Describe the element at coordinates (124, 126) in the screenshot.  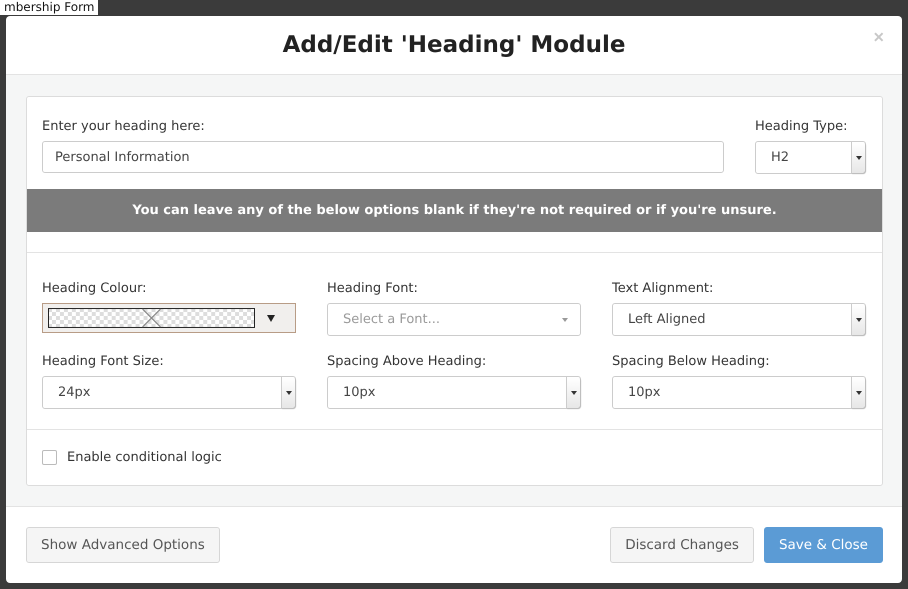
I see `field-label: Enter your heading here:` at that location.